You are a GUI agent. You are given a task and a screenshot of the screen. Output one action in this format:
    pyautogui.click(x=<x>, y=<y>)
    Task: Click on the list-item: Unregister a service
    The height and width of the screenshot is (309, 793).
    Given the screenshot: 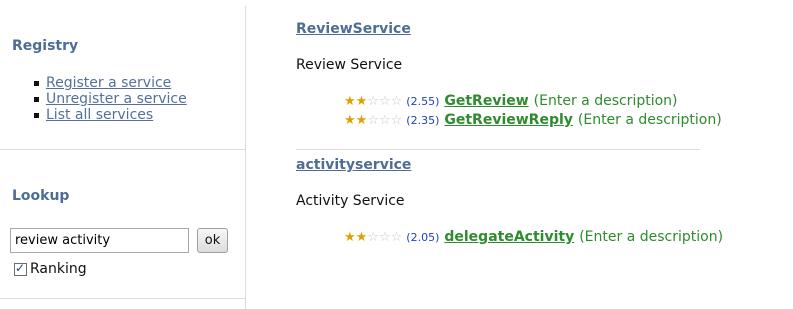 What is the action you would take?
    pyautogui.click(x=110, y=99)
    